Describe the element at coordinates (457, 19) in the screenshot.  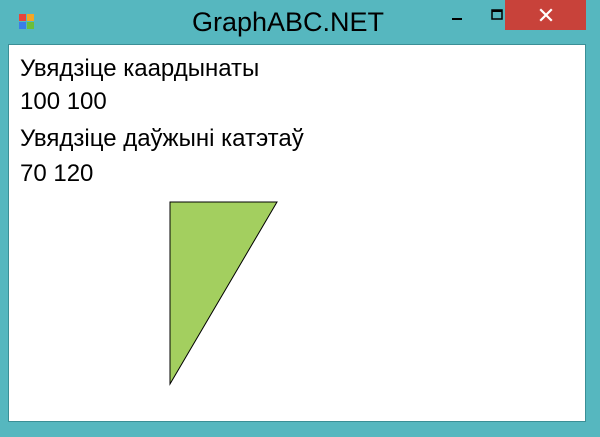
I see `minimize-icon` at that location.